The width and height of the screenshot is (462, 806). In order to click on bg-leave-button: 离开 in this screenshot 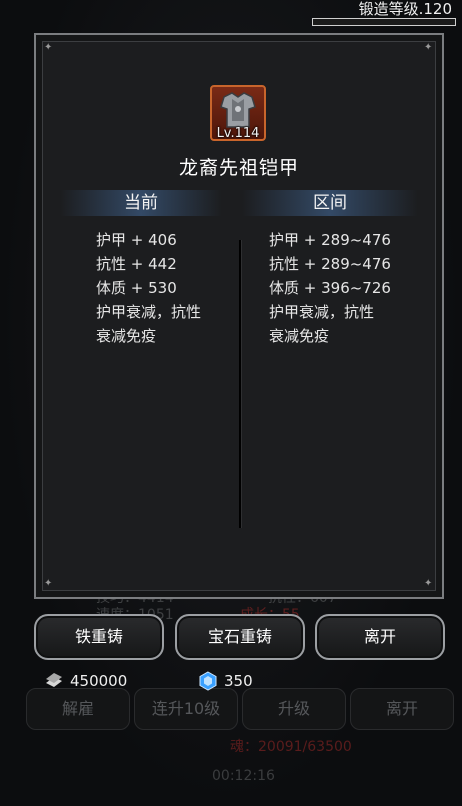, I will do `click(402, 709)`.